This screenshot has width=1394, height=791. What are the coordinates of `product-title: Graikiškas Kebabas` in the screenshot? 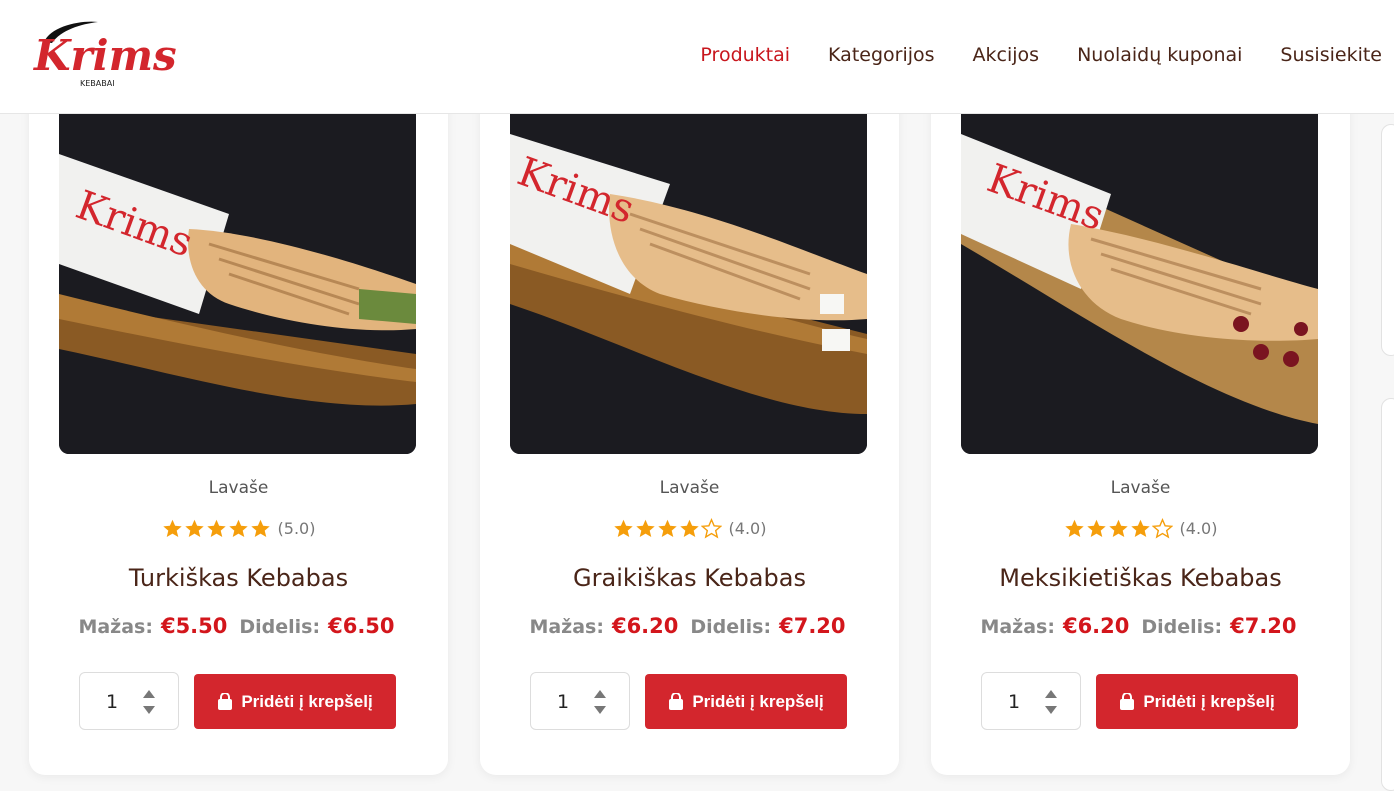 It's located at (689, 578).